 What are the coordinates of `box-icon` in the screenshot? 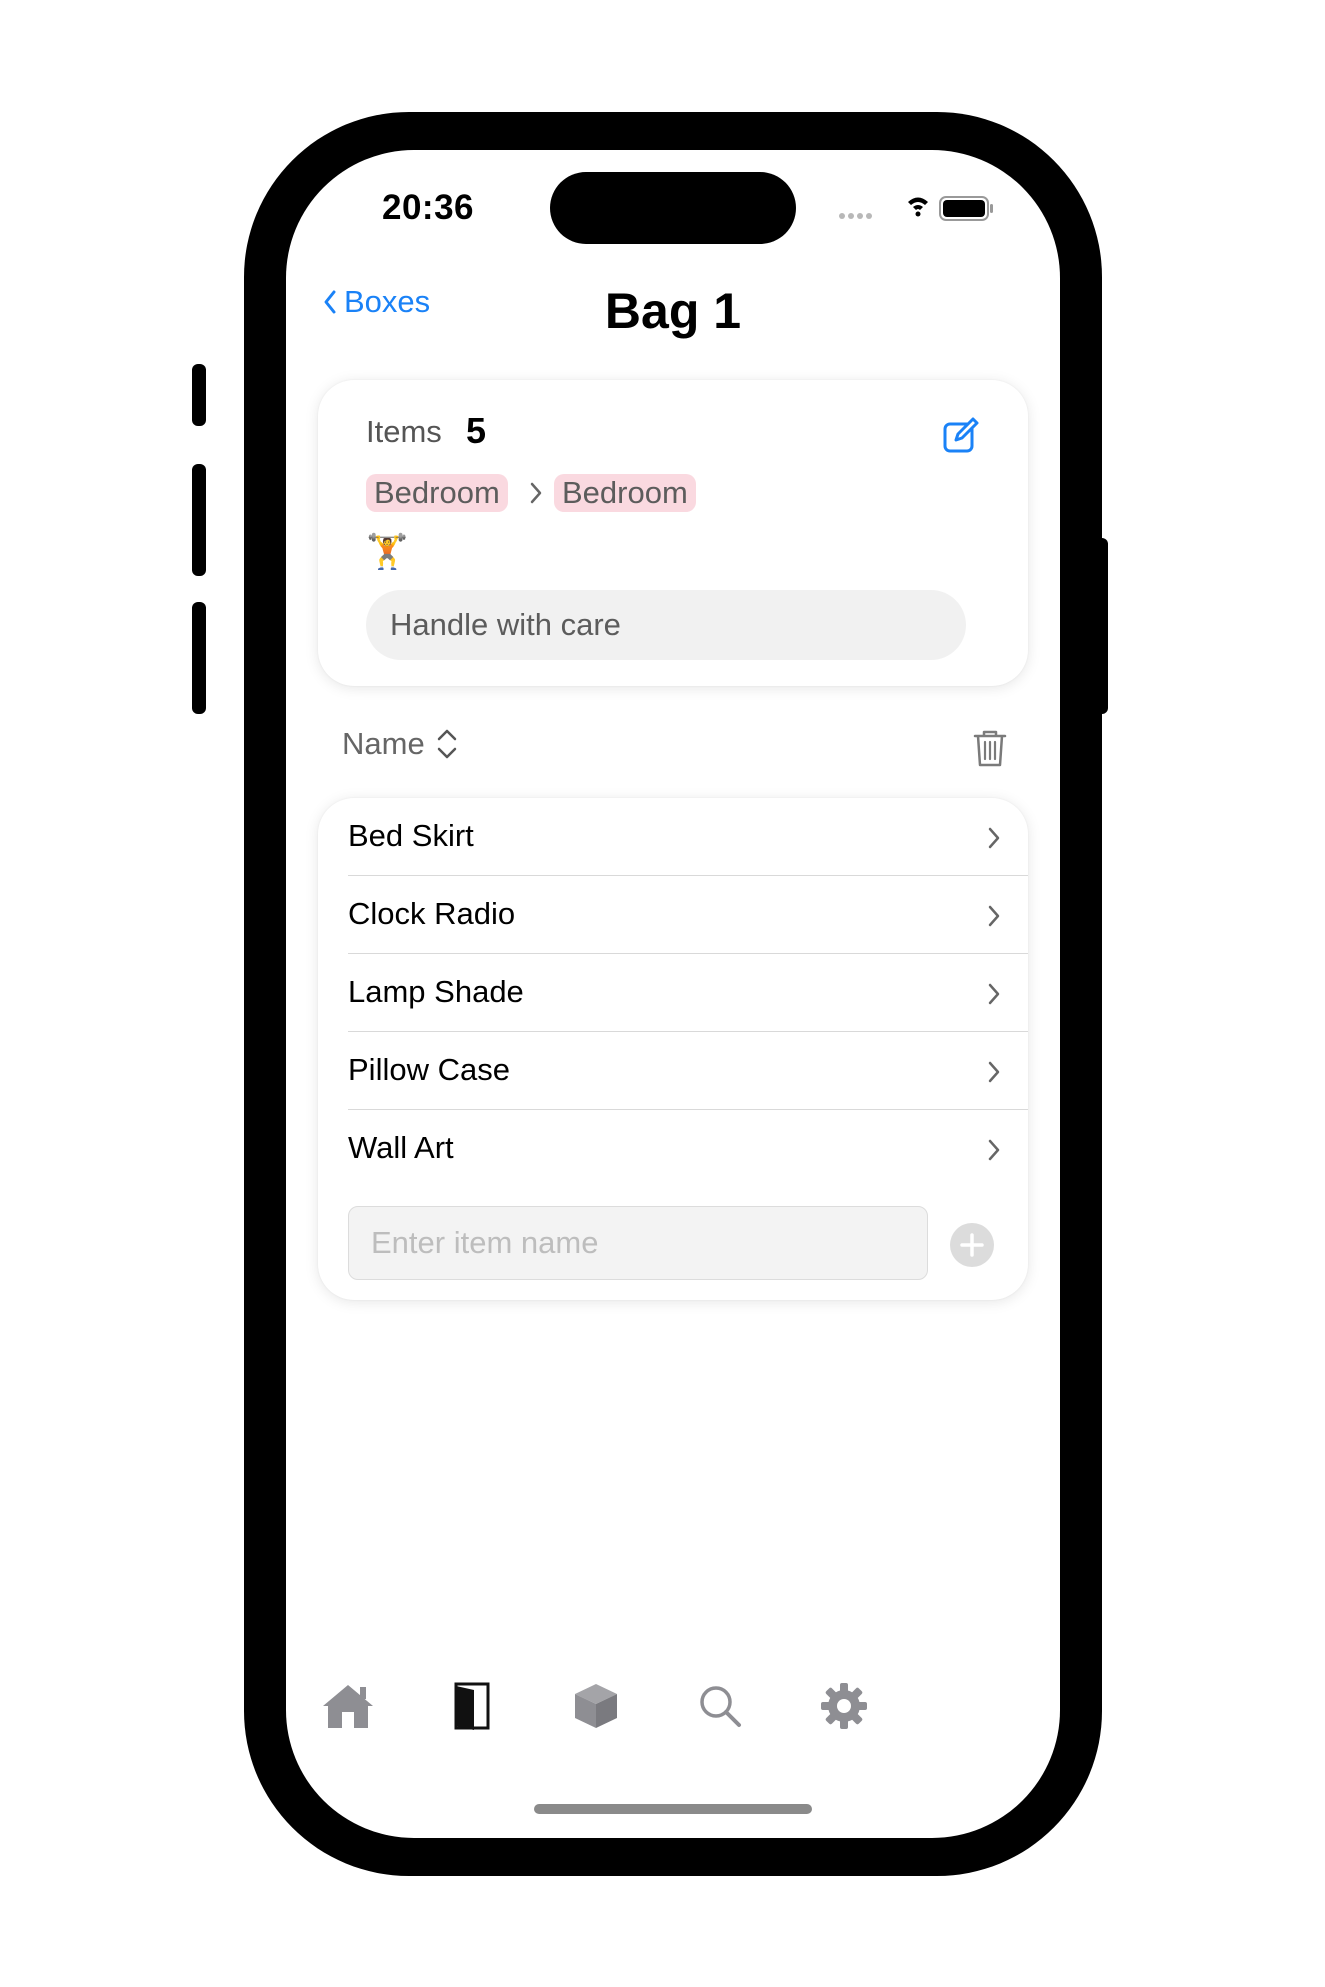 It's located at (596, 1706).